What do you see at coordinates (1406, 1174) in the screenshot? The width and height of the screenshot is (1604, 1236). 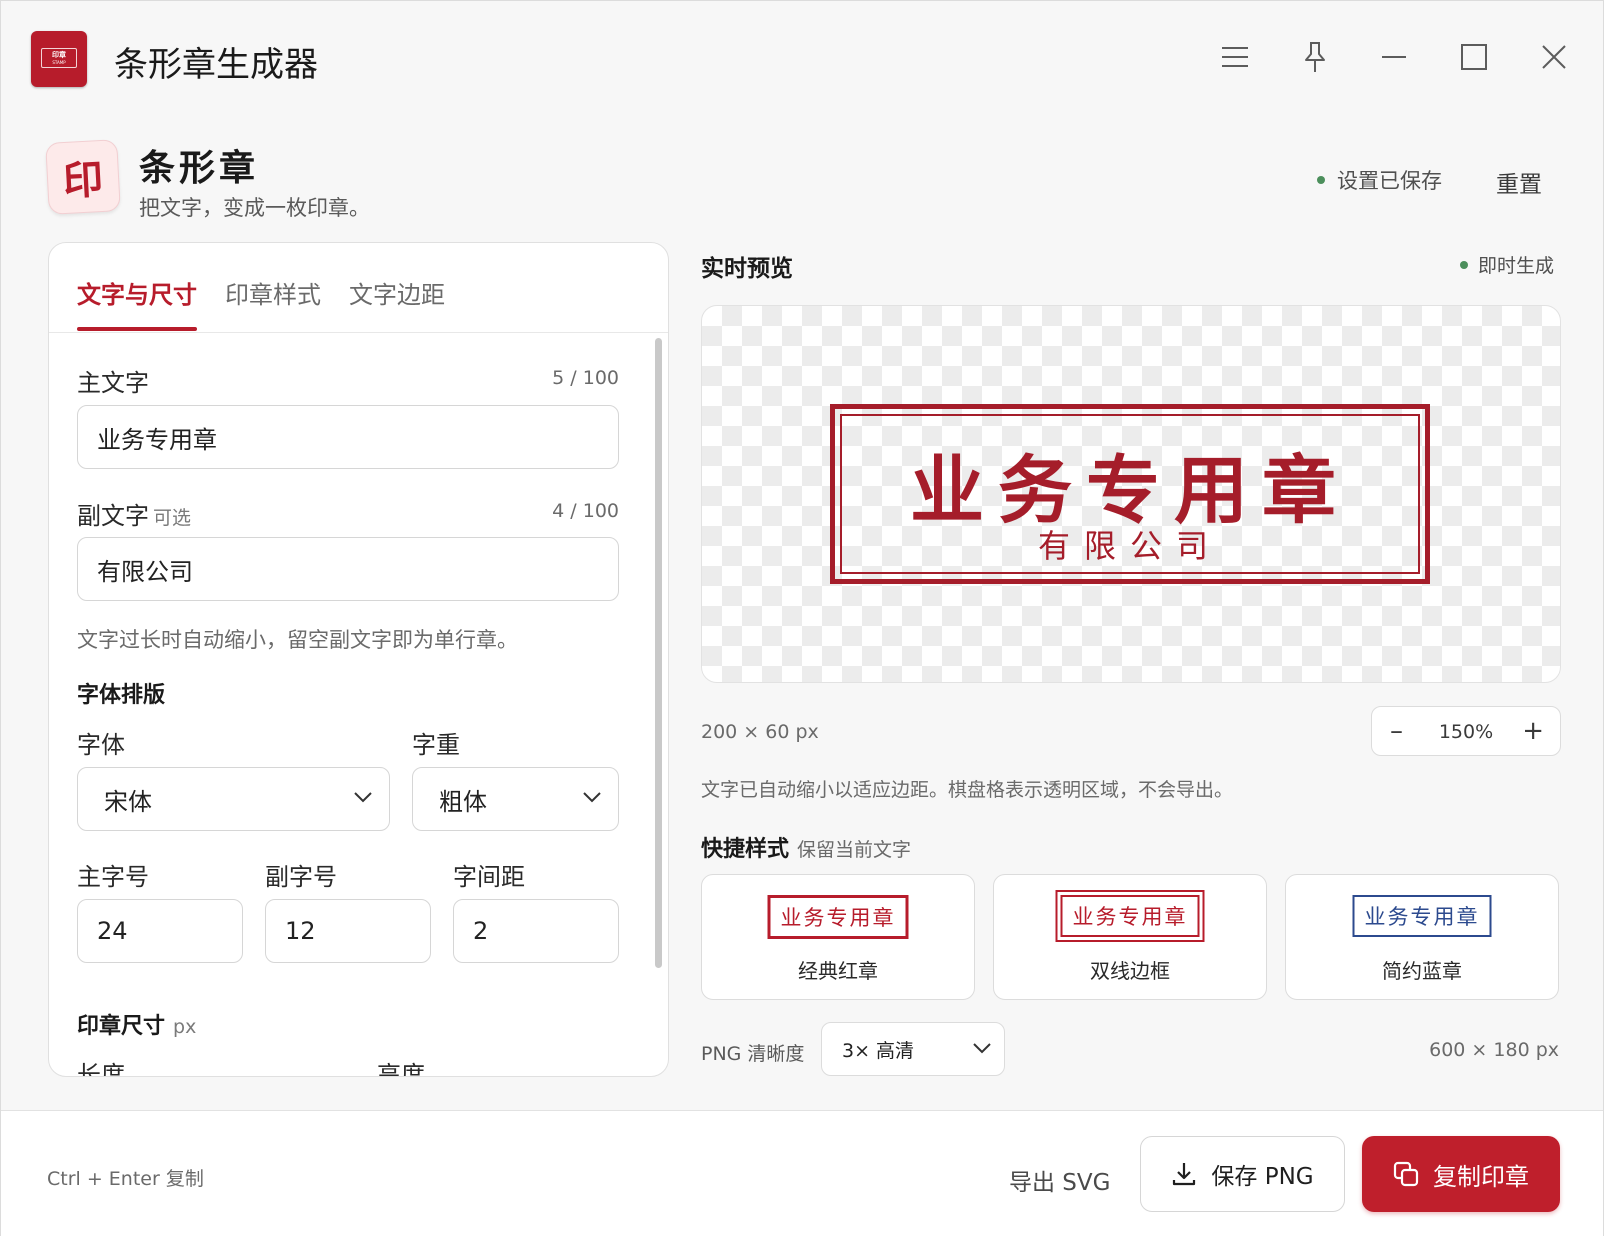 I see `copy-icon` at bounding box center [1406, 1174].